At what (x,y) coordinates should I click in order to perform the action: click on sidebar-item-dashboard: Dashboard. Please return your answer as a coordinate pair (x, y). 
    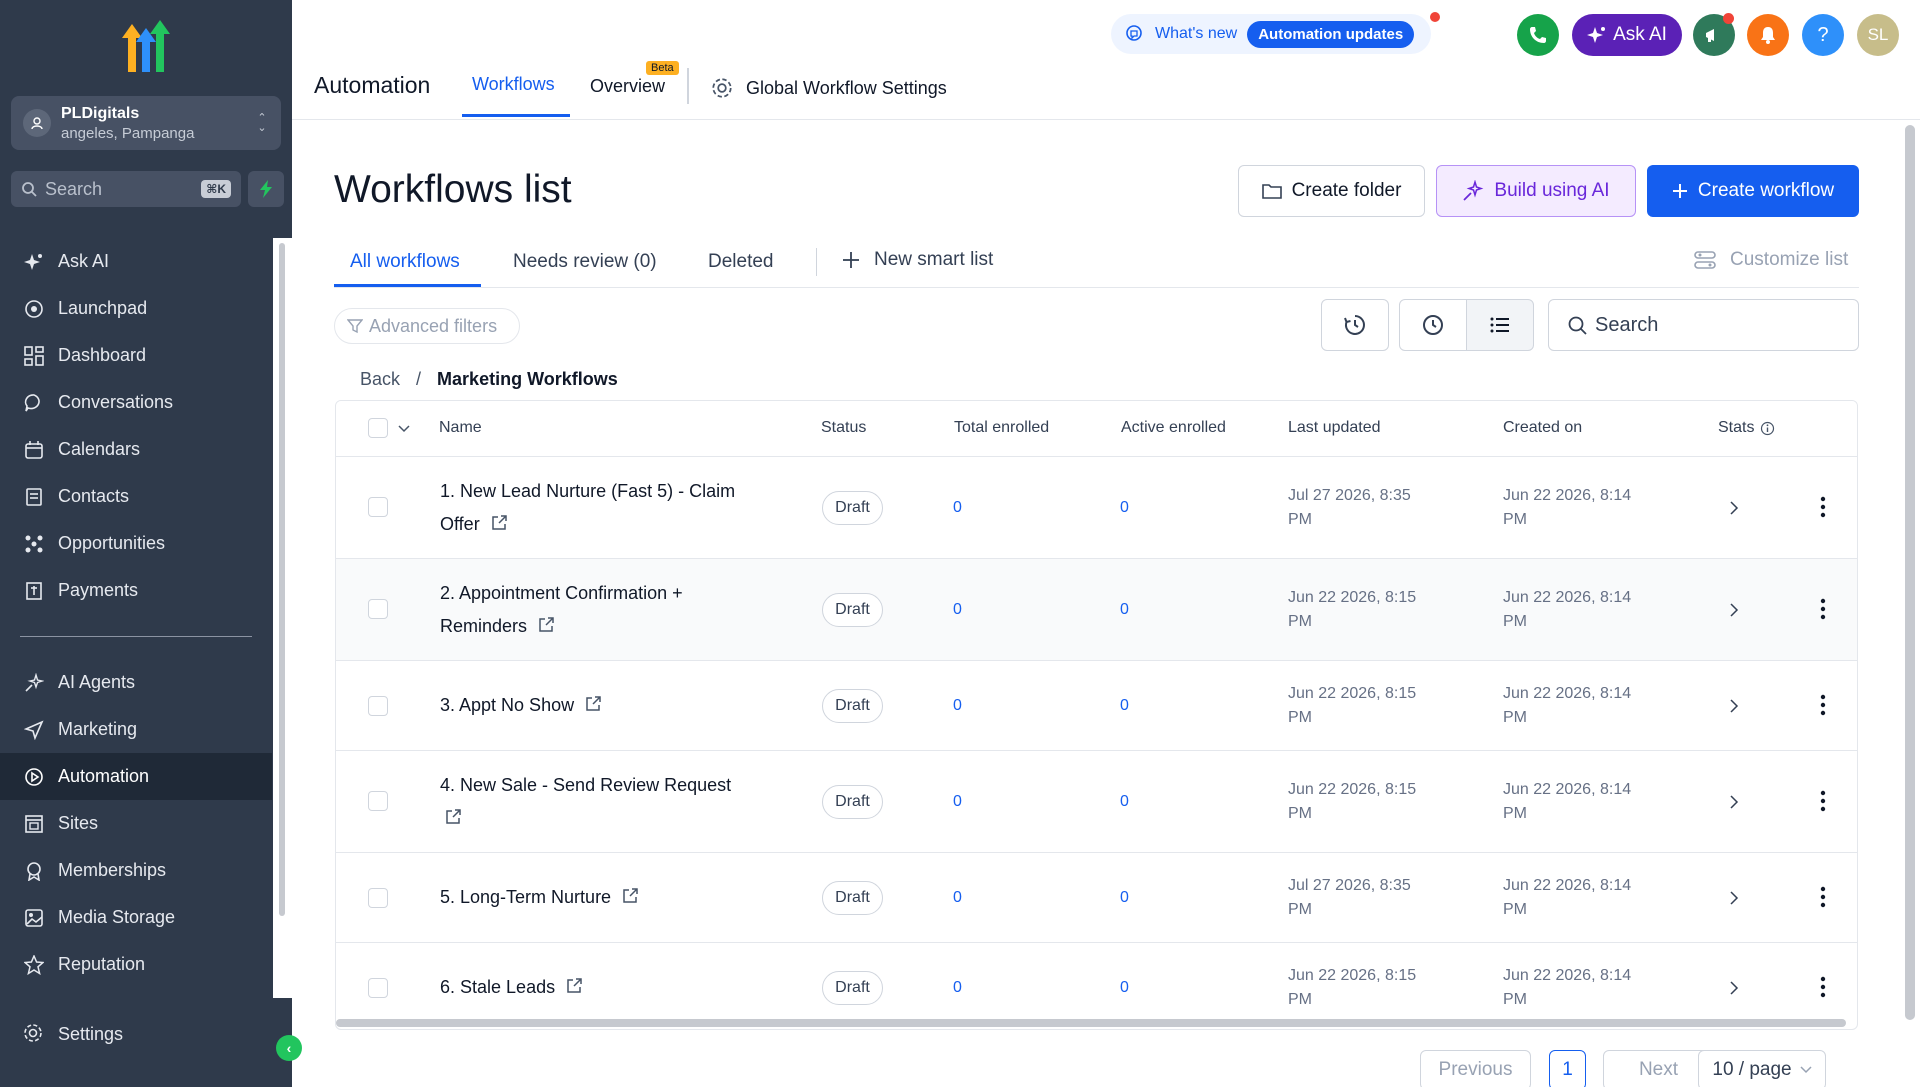
    Looking at the image, I should click on (136, 355).